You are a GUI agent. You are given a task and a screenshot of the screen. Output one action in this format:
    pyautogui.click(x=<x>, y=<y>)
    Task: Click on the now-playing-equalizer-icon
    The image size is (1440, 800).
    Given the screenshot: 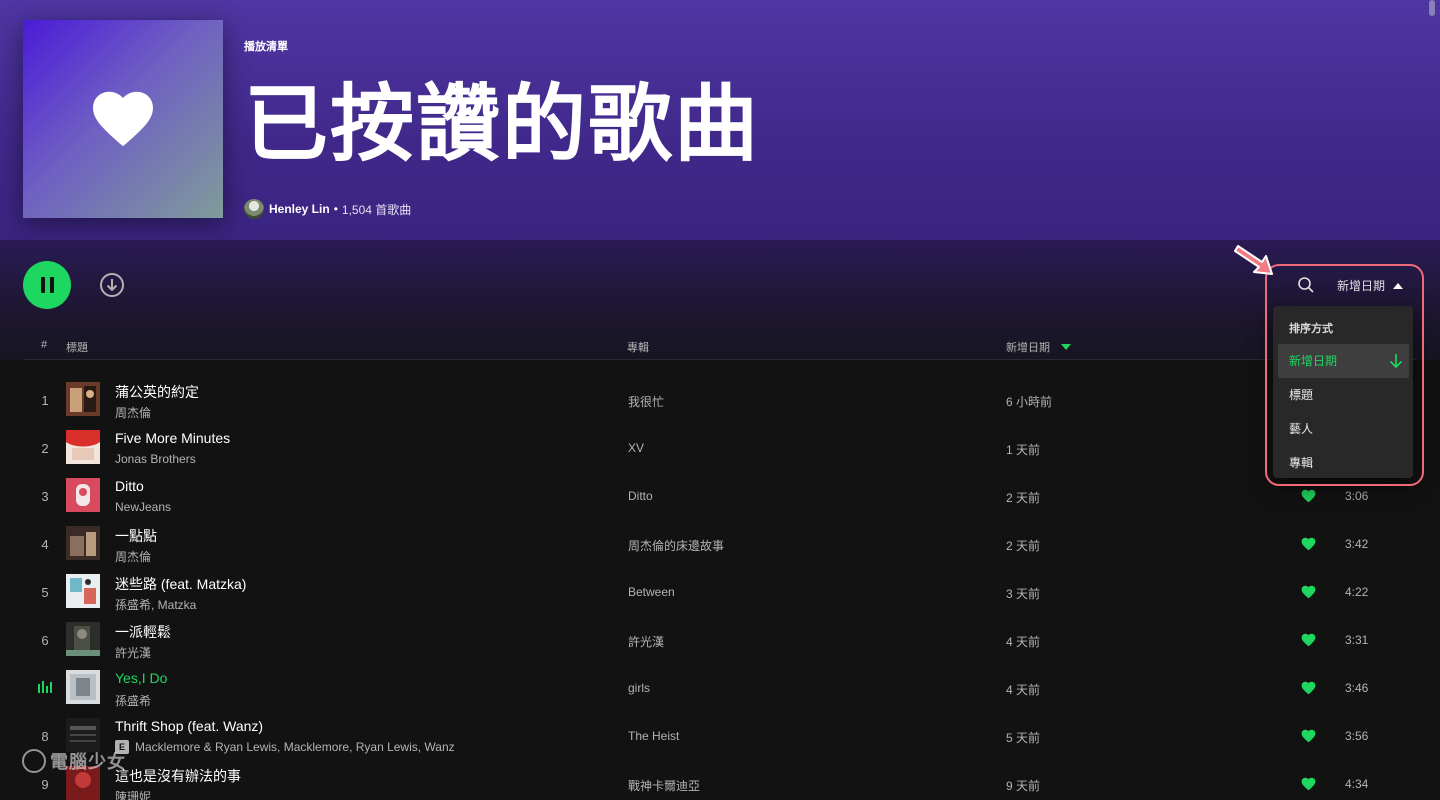 What is the action you would take?
    pyautogui.click(x=45, y=687)
    